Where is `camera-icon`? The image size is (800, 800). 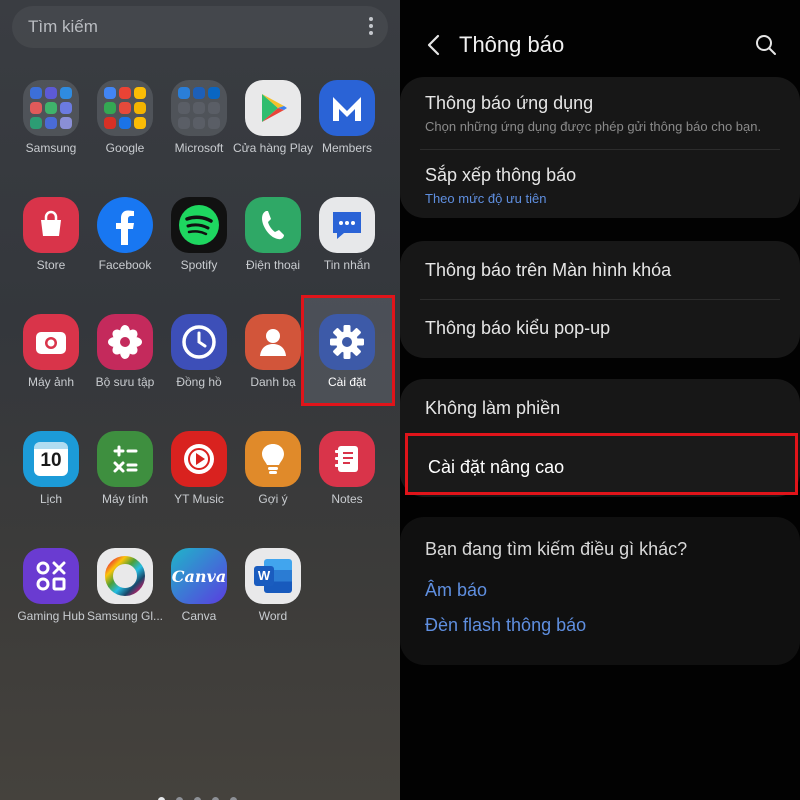 camera-icon is located at coordinates (51, 342).